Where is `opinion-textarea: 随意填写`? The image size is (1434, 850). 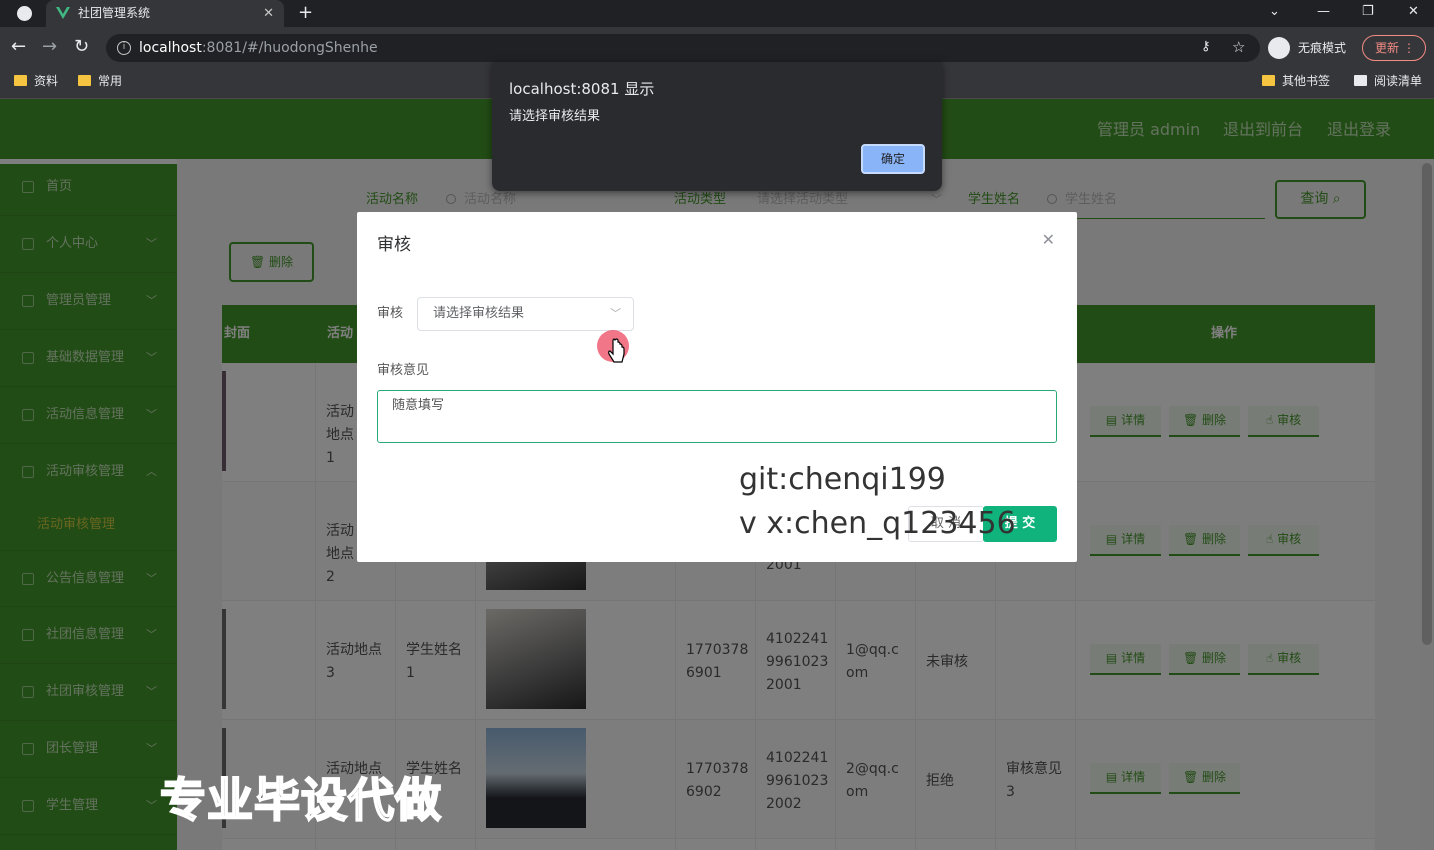
opinion-textarea: 随意填写 is located at coordinates (717, 416).